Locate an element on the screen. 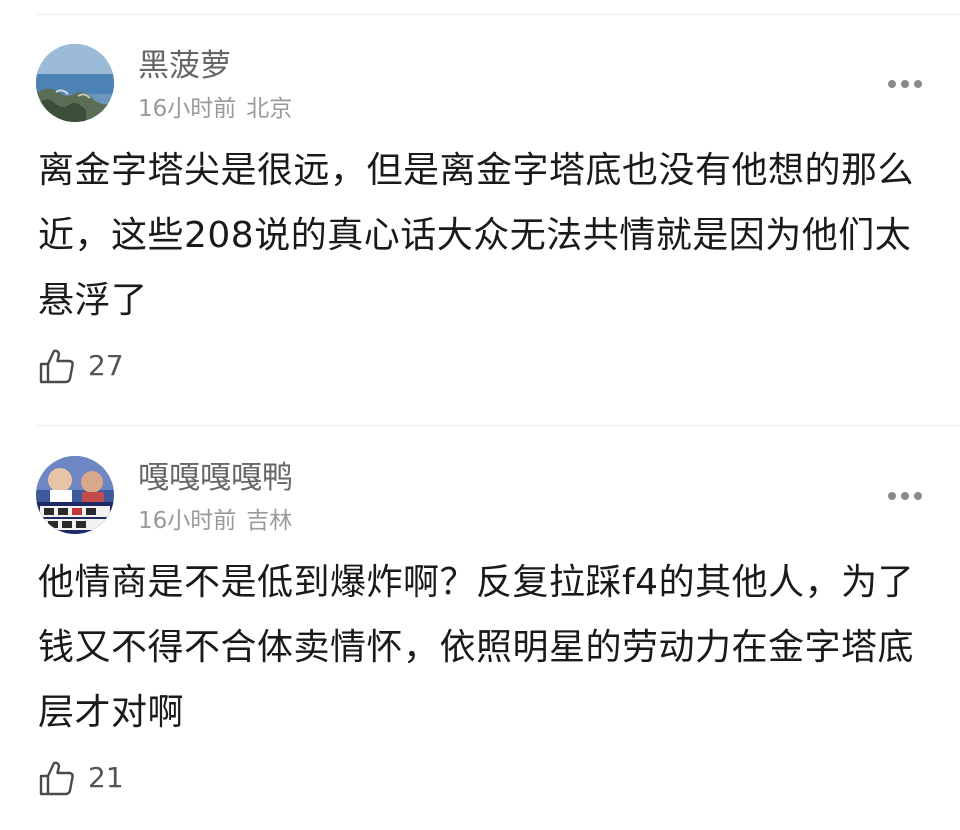  tv-show-avatar-image is located at coordinates (75, 495).